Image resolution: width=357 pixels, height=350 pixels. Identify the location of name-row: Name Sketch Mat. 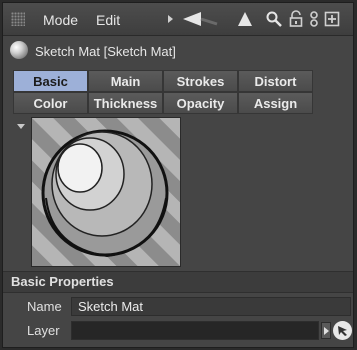
(178, 307).